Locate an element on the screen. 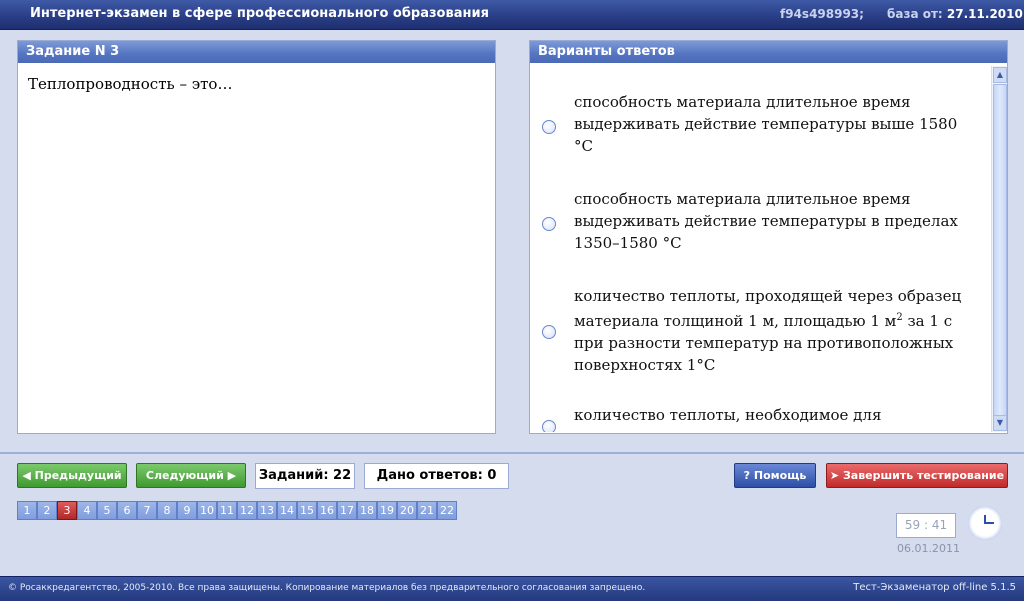 This screenshot has height=601, width=1024. finish-button: ➤ Завершить тестирование is located at coordinates (917, 475).